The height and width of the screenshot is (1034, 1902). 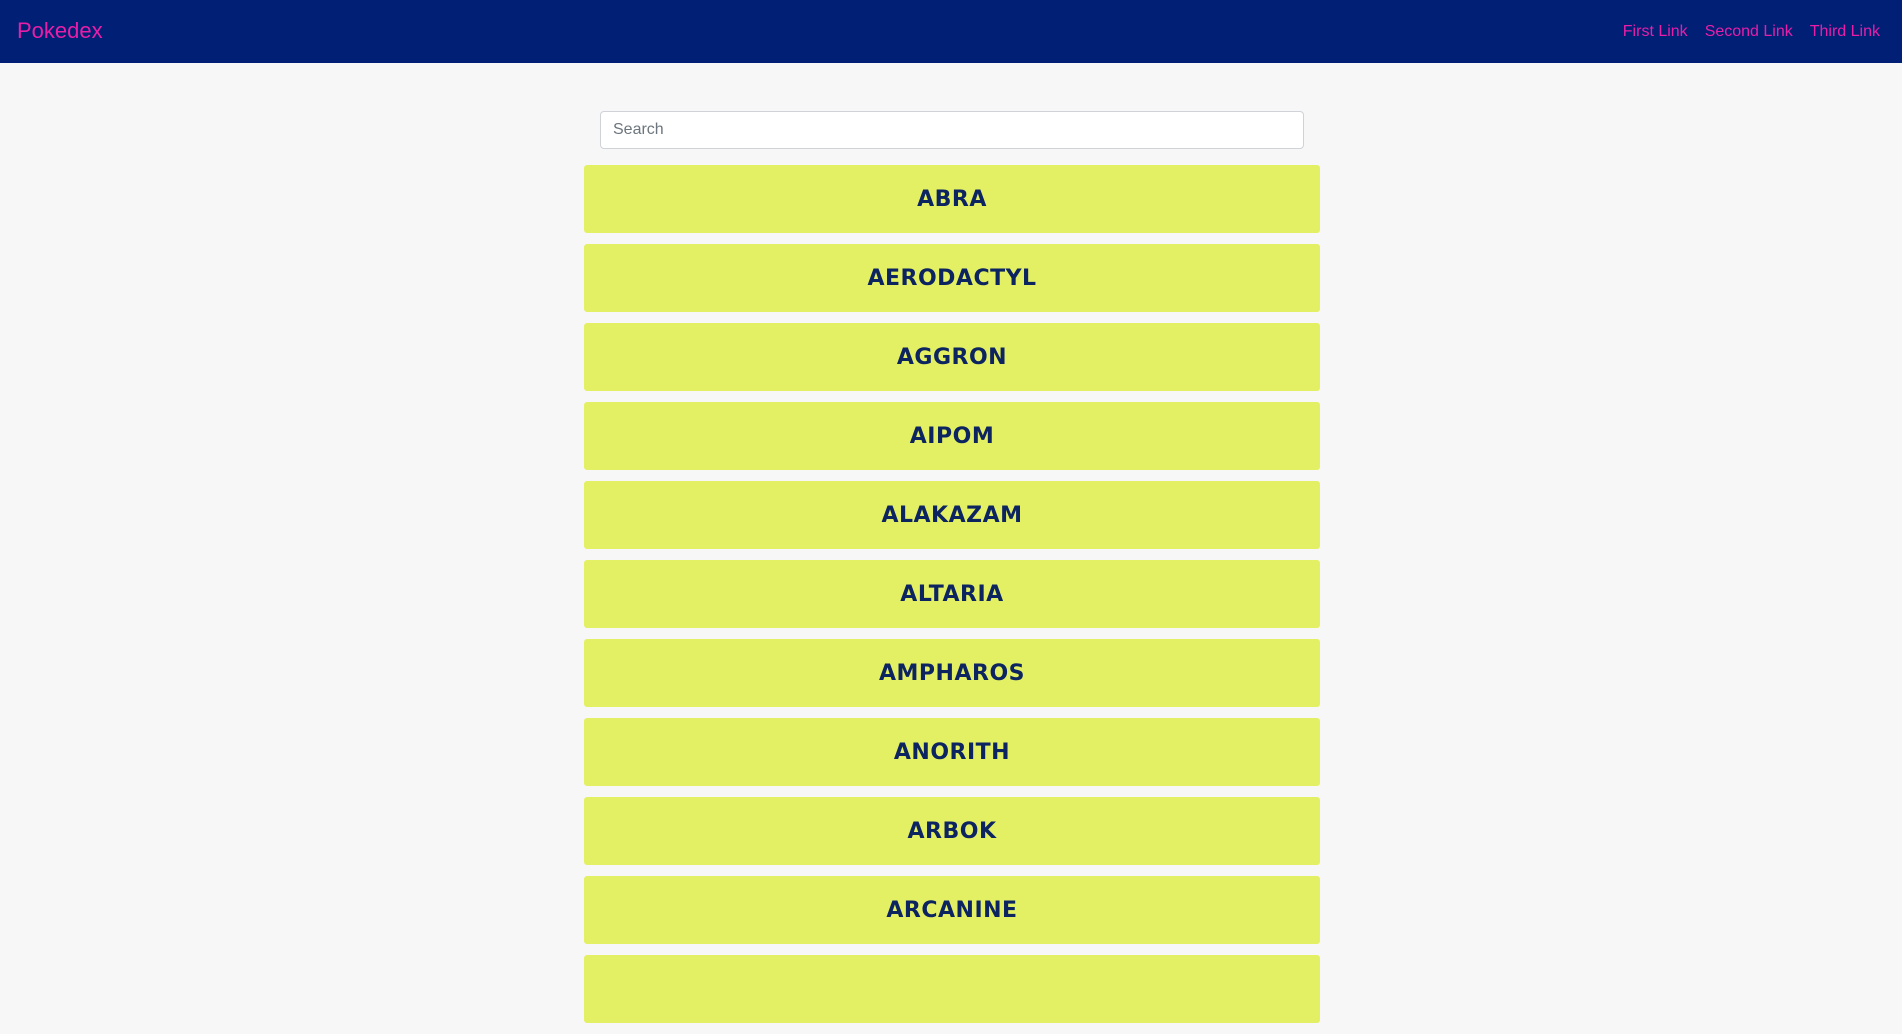 I want to click on pokemon-name: ALAKAZAM, so click(x=952, y=515).